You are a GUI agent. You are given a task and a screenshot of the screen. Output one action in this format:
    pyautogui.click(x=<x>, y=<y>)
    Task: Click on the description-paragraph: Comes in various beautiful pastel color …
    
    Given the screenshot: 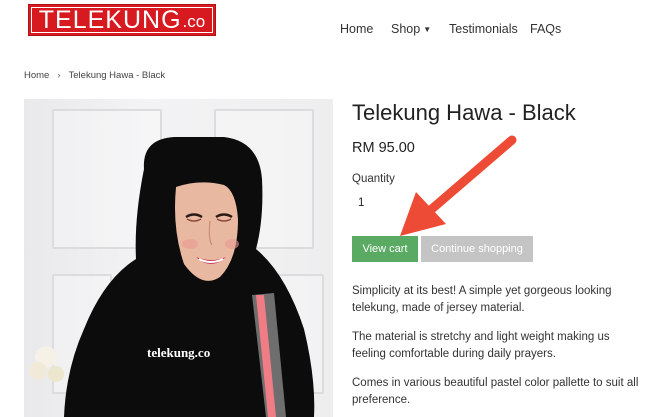 What is the action you would take?
    pyautogui.click(x=495, y=391)
    